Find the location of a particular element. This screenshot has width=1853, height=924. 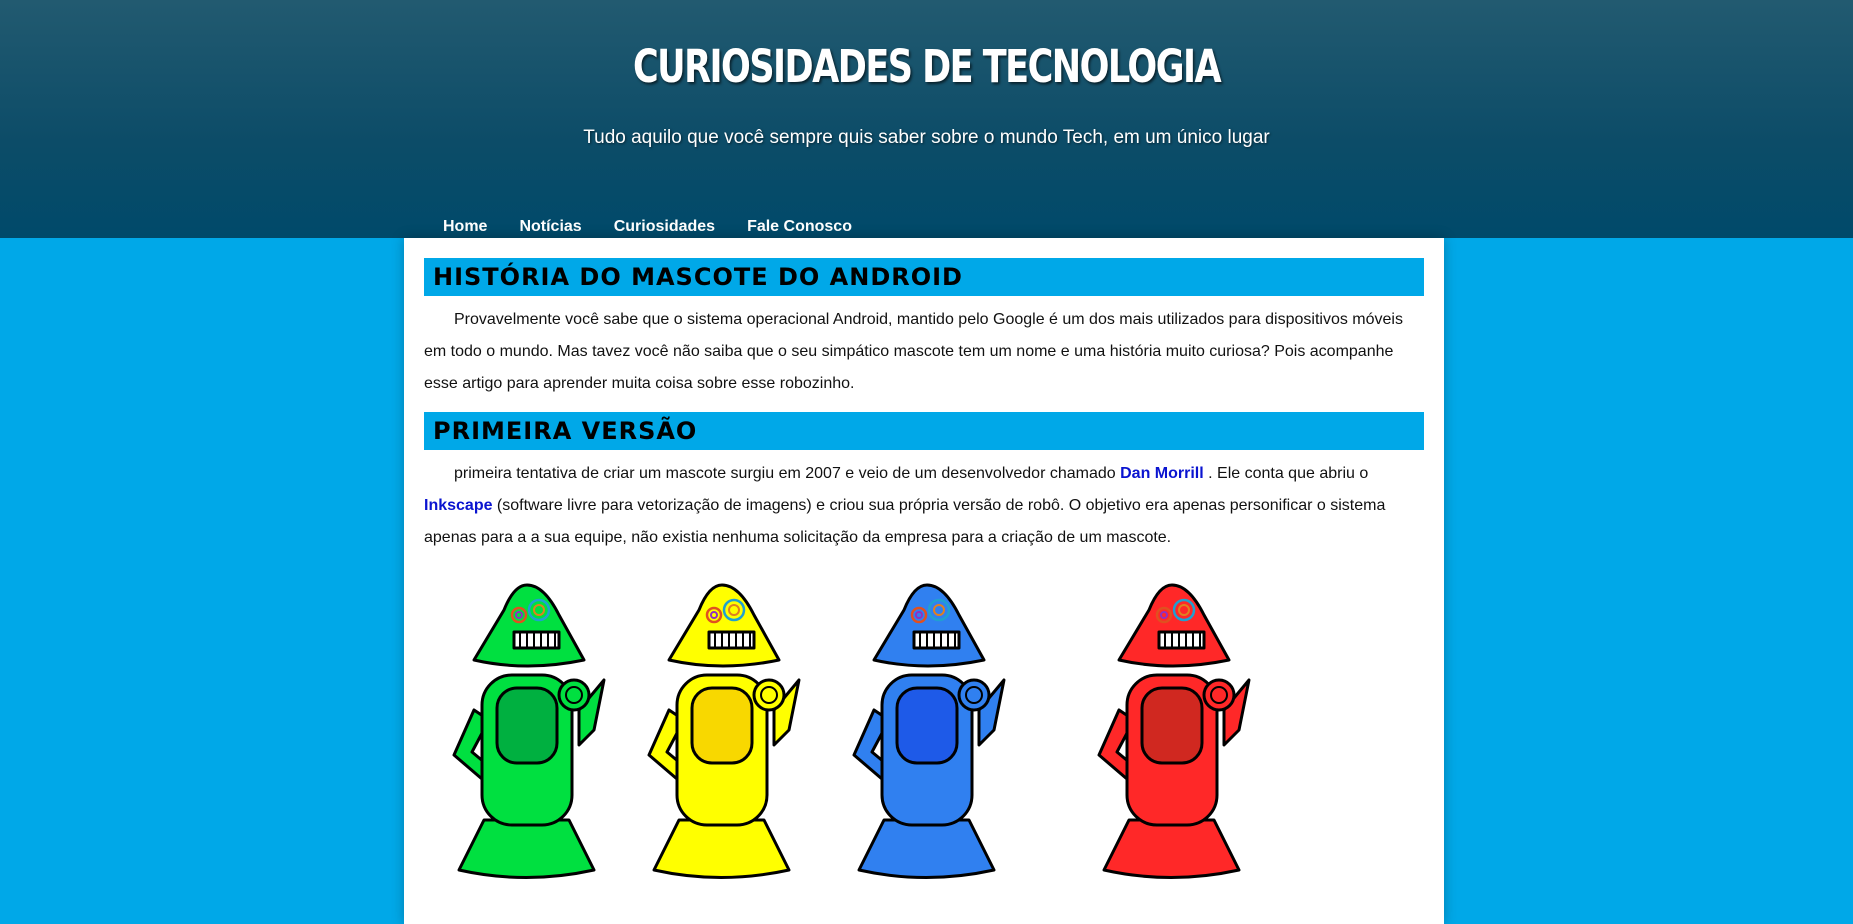

section-heading-first-version: Primeira Versão is located at coordinates (924, 431).